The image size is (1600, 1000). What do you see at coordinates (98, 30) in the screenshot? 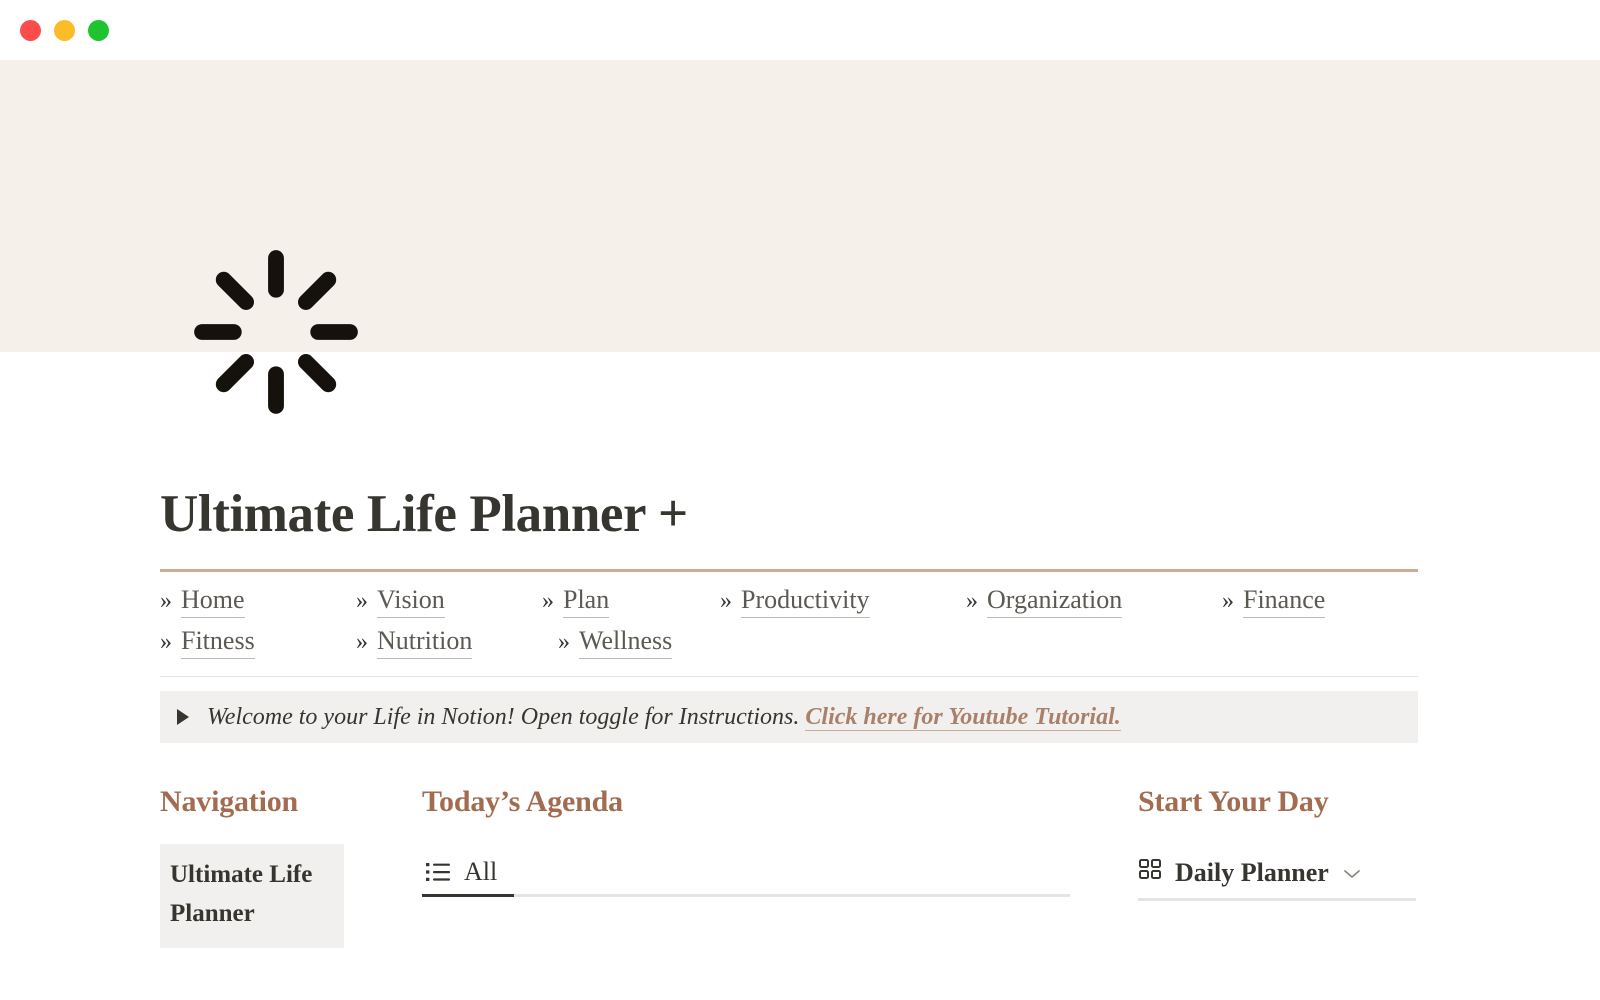
I see `window-zoom-button` at bounding box center [98, 30].